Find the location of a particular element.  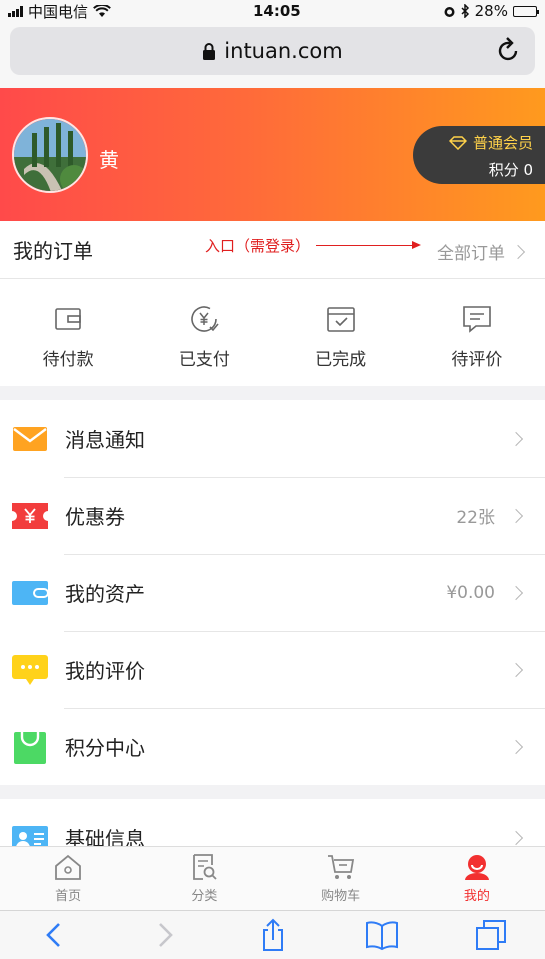

order-item-label: 待付款 is located at coordinates (68, 360).